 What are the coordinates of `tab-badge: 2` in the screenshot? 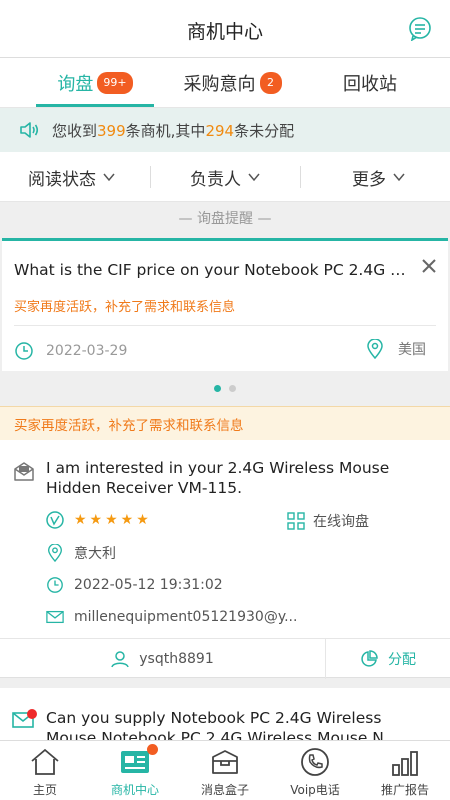 It's located at (270, 83).